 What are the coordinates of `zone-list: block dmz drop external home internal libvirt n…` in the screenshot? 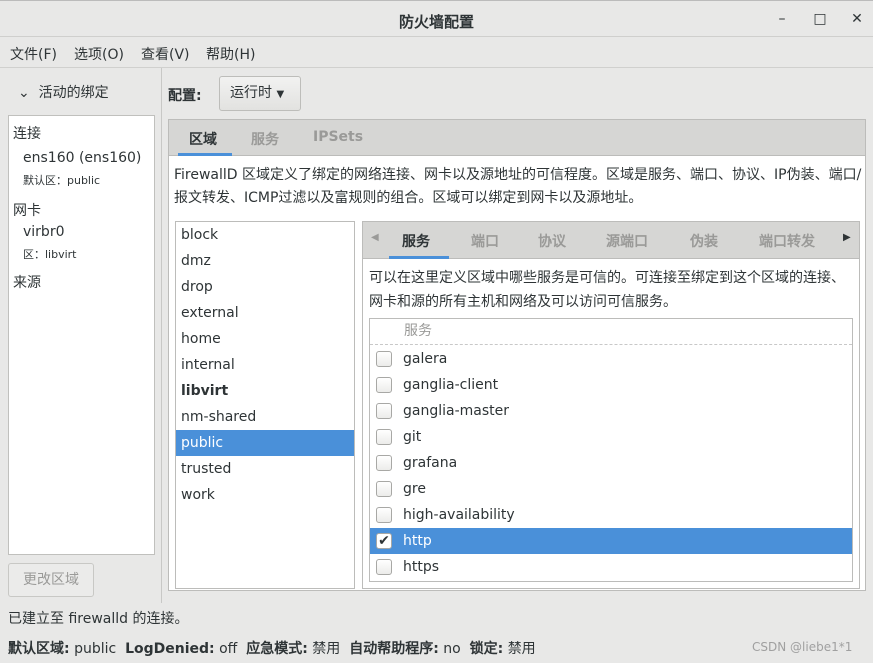 It's located at (265, 405).